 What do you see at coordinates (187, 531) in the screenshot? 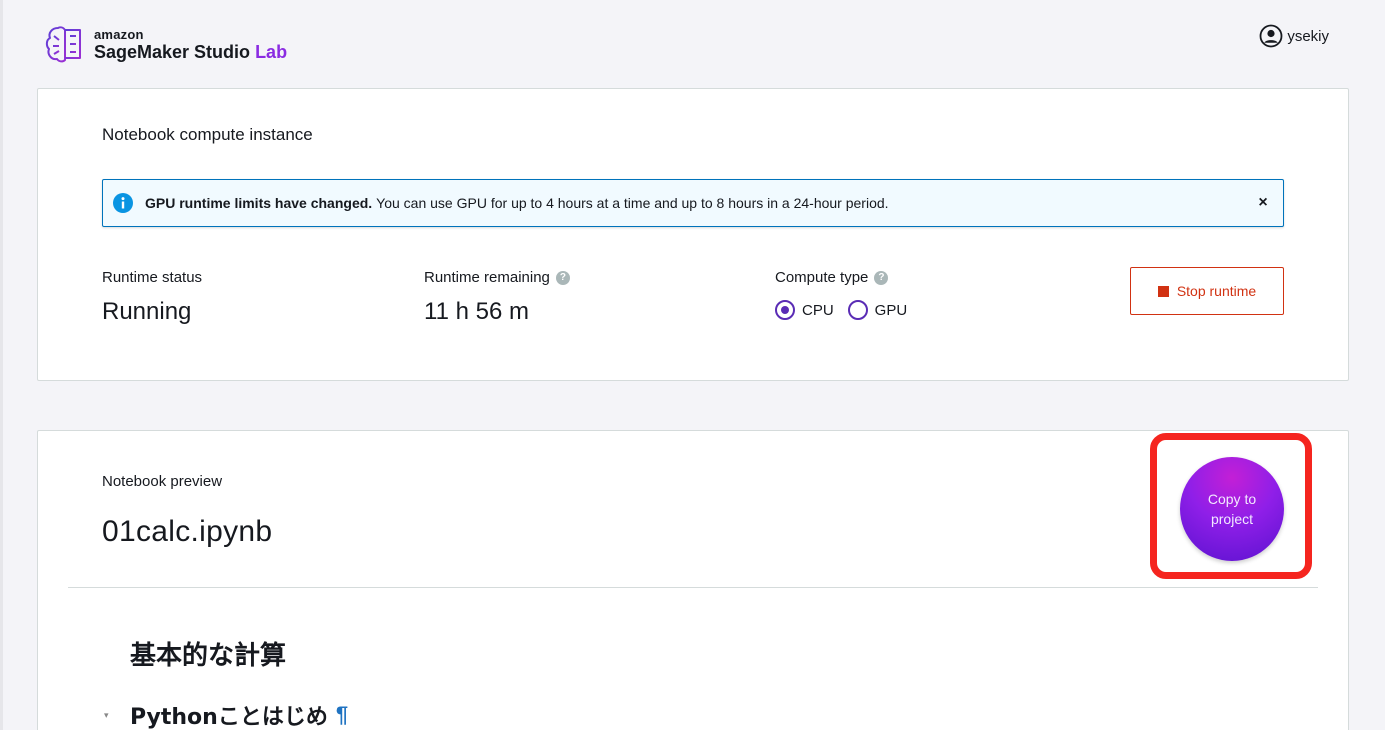
I see `notebook-name: 01calc.ipynb` at bounding box center [187, 531].